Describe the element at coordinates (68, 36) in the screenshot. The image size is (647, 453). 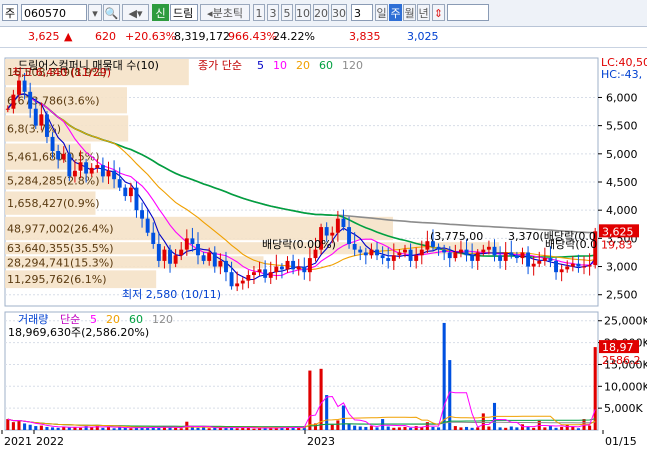
I see `up-triangle-icon: ▲` at that location.